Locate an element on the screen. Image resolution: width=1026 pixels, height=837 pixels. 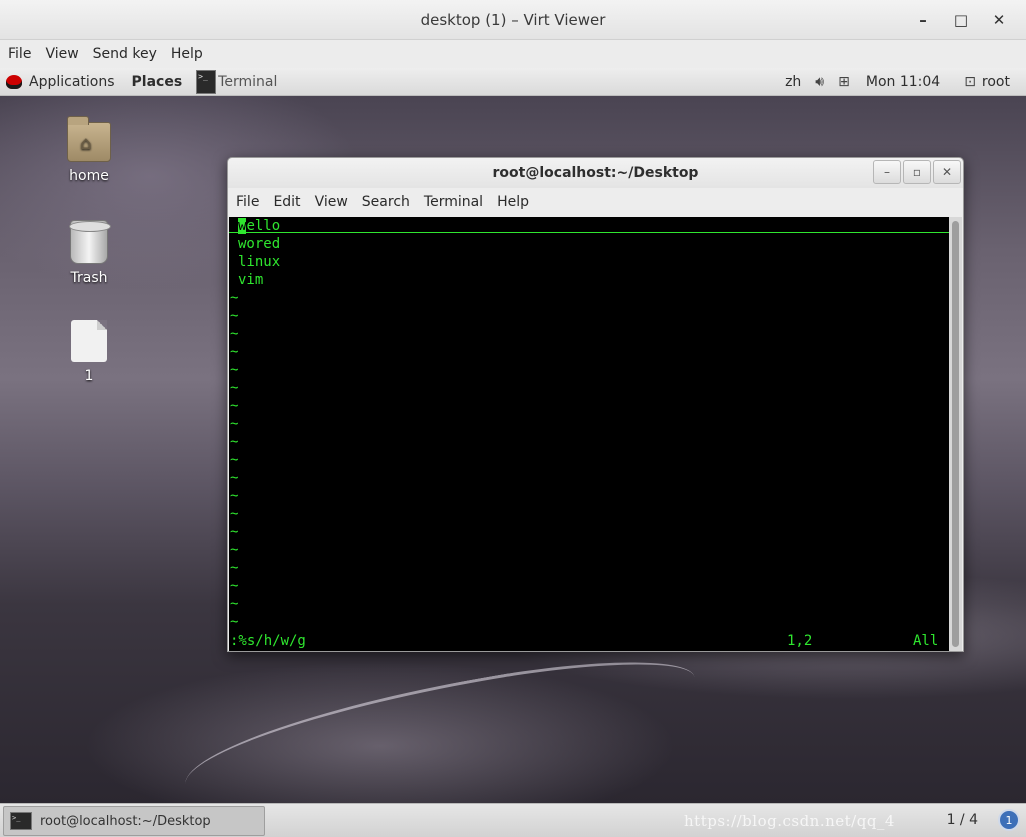
top-task-terminal: >_ Terminal is located at coordinates (236, 82).